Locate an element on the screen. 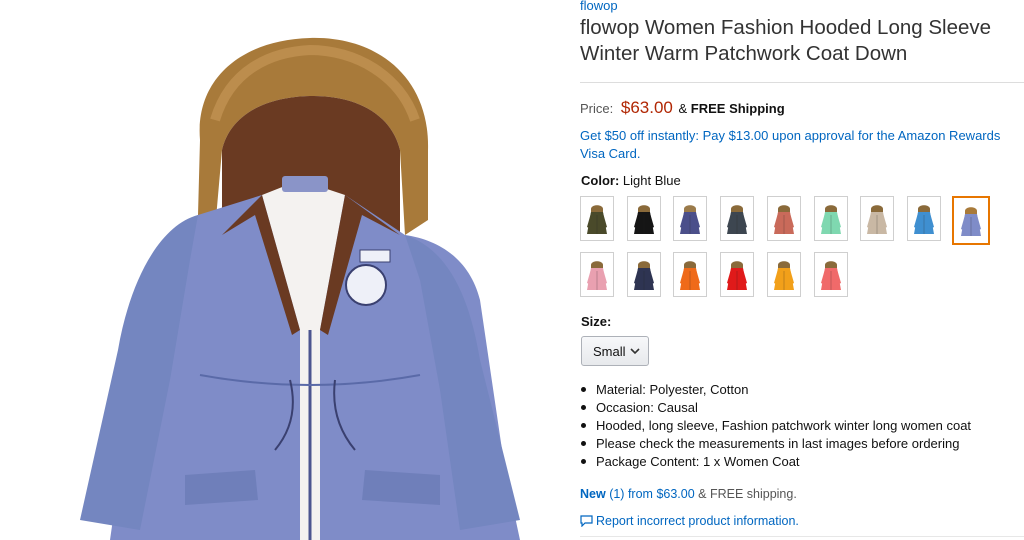 This screenshot has height=540, width=1024. price-amount: $63.00 is located at coordinates (646, 107).